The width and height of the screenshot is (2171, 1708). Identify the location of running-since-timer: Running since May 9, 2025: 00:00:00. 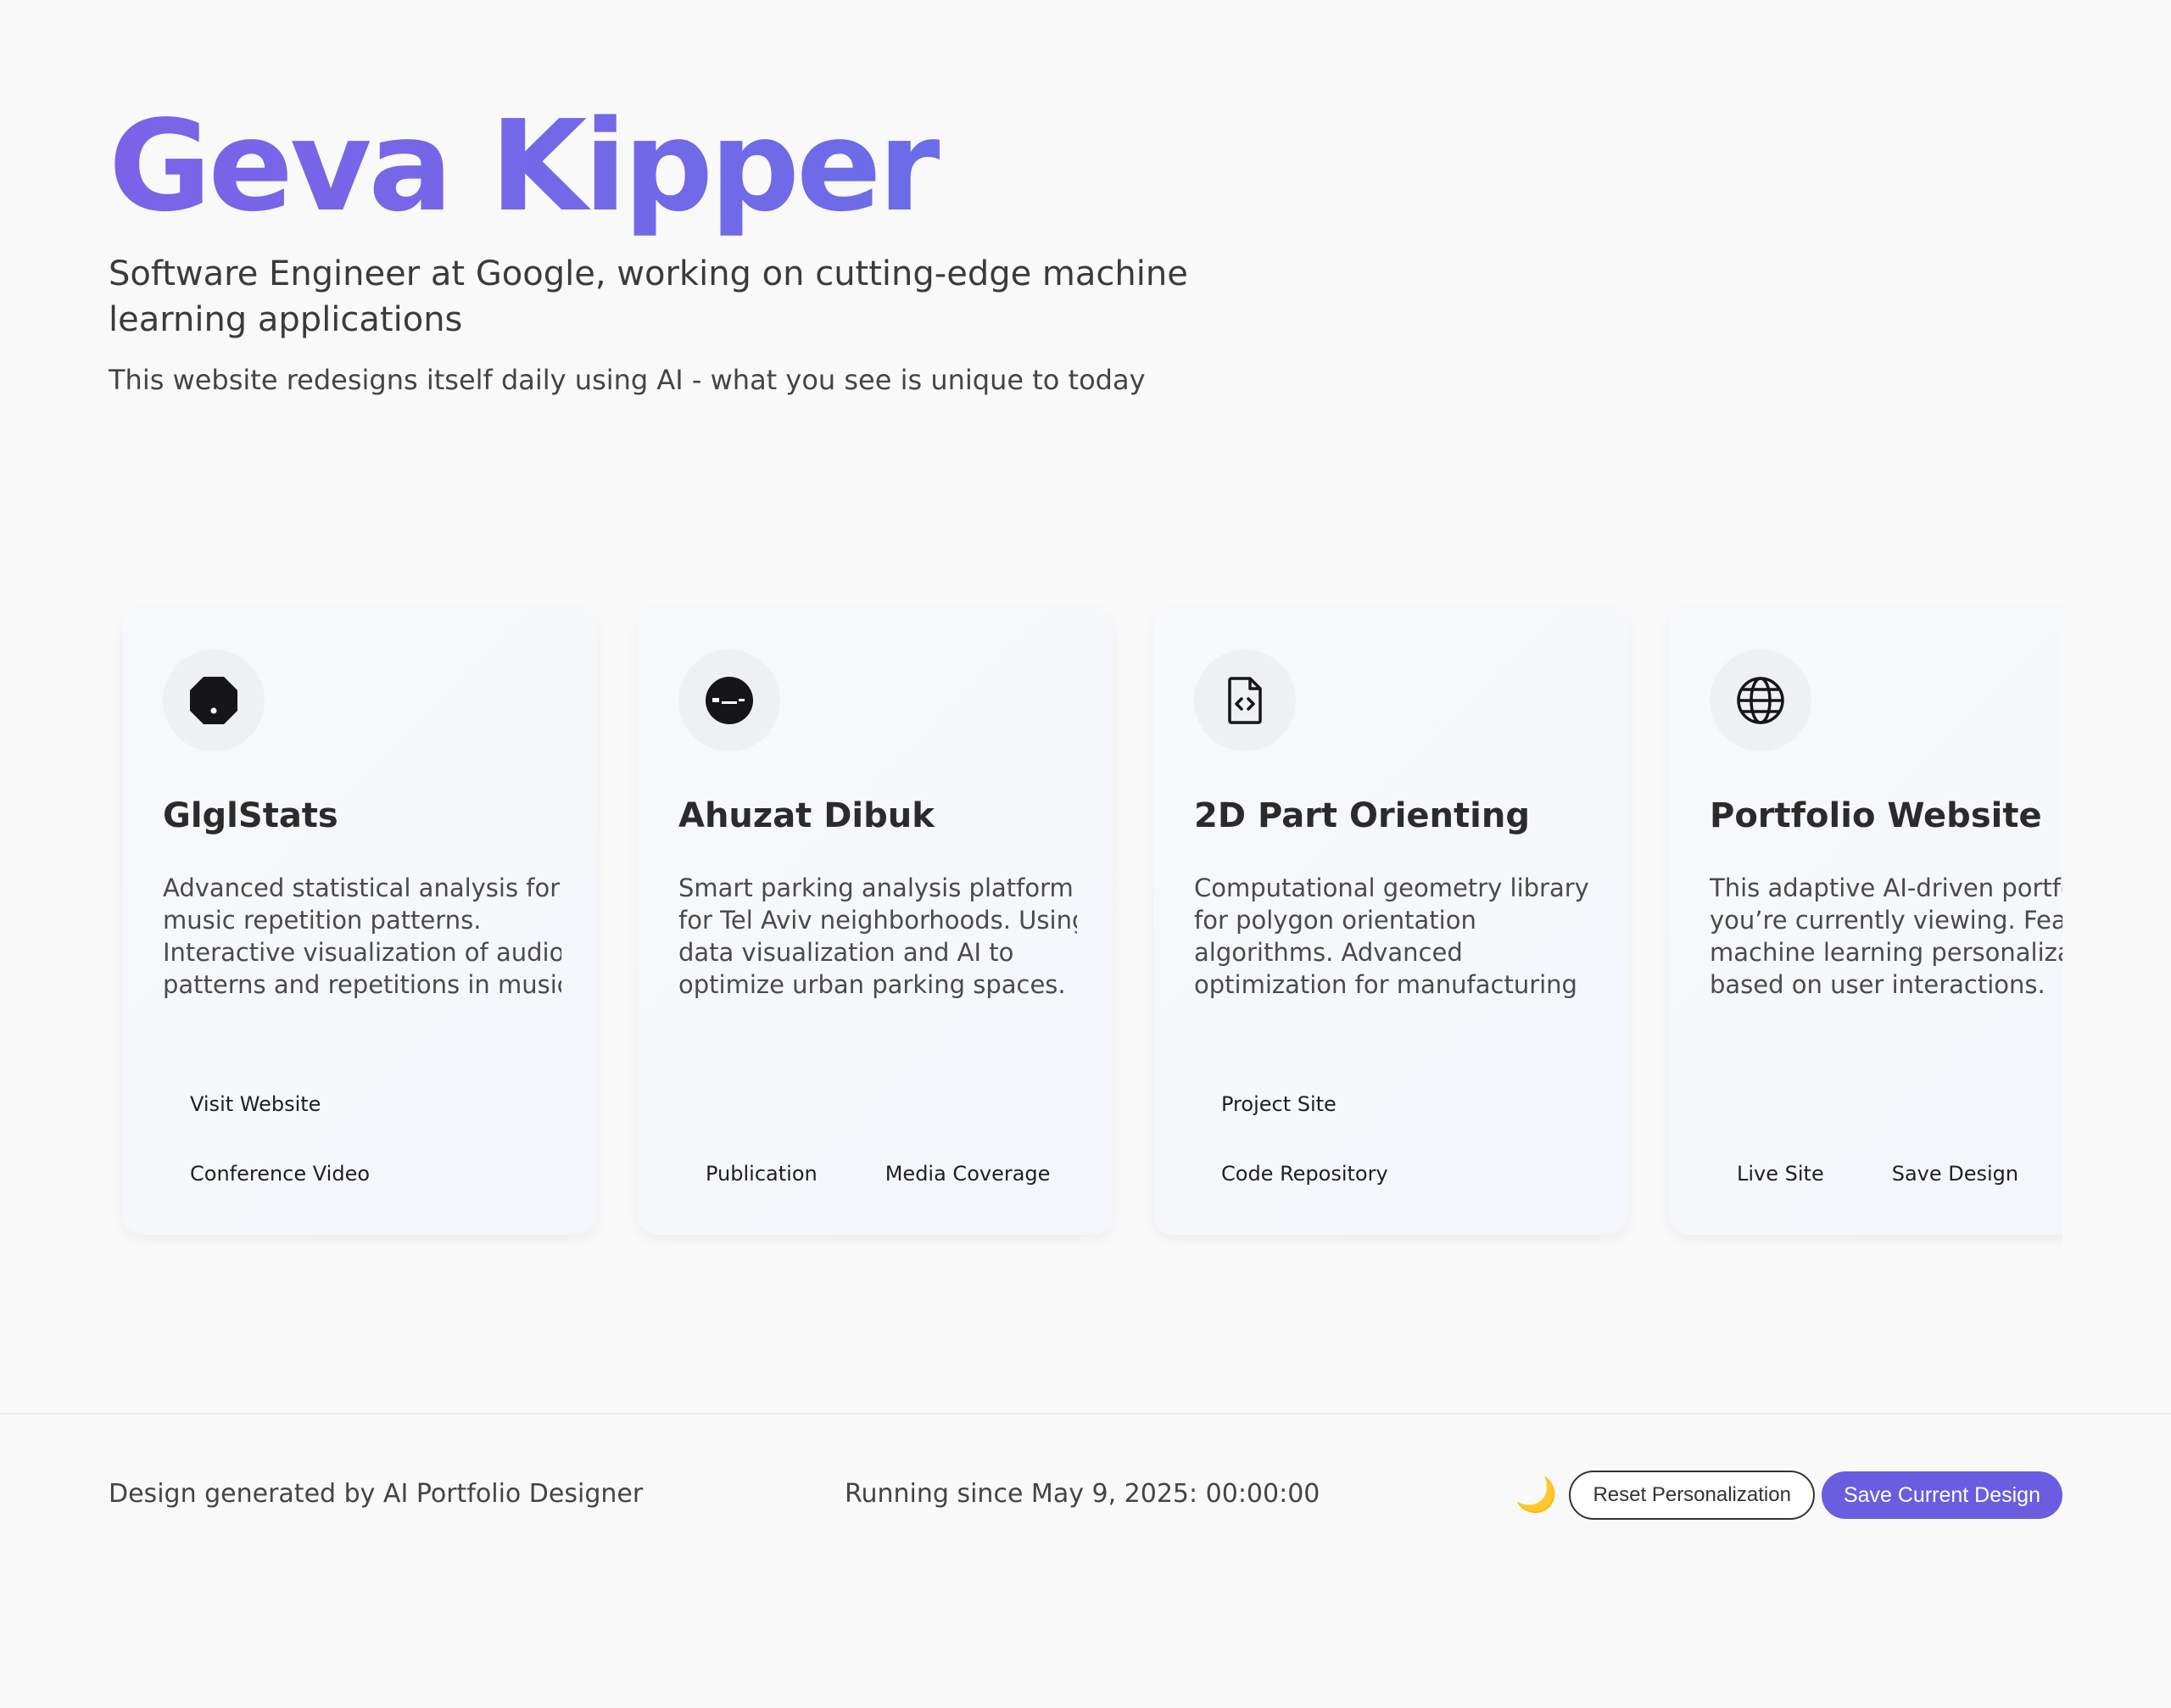
(1082, 1494).